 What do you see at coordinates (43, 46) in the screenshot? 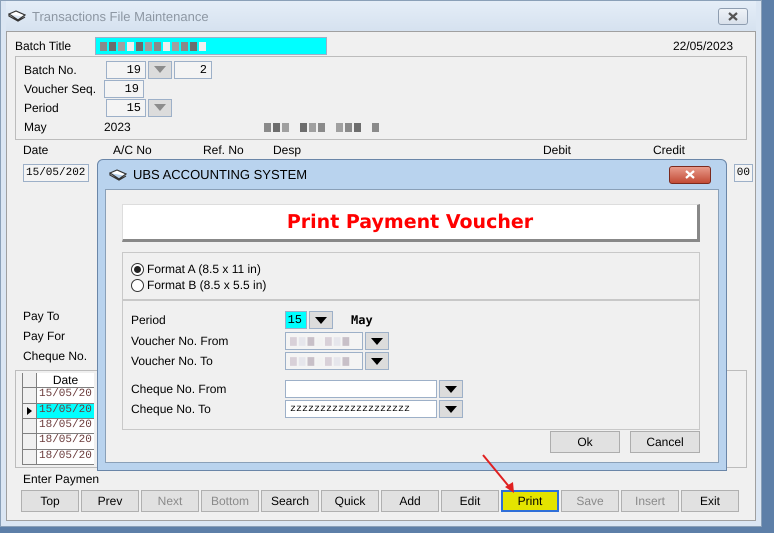
I see `field-label: Batch Title` at bounding box center [43, 46].